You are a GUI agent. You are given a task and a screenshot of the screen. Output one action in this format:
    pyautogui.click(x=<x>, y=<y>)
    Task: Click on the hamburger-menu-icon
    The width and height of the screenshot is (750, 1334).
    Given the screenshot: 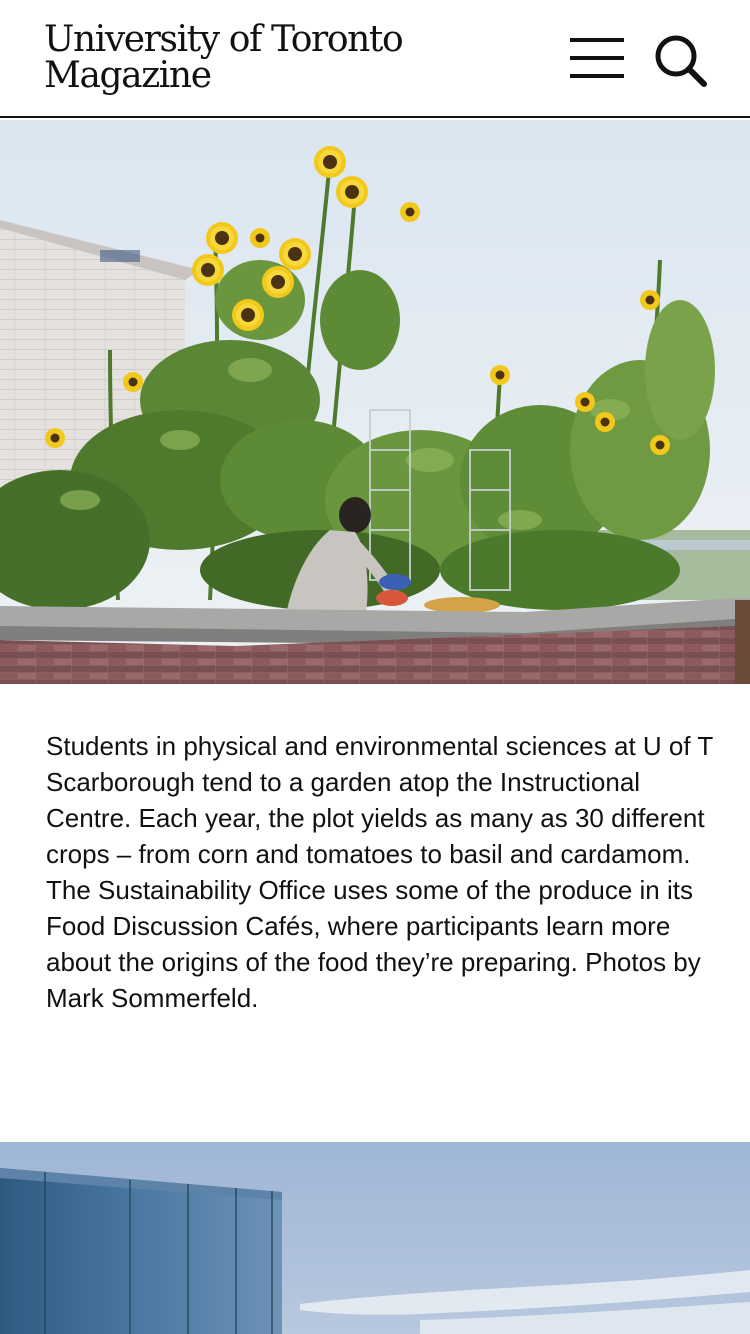 What is the action you would take?
    pyautogui.click(x=597, y=60)
    